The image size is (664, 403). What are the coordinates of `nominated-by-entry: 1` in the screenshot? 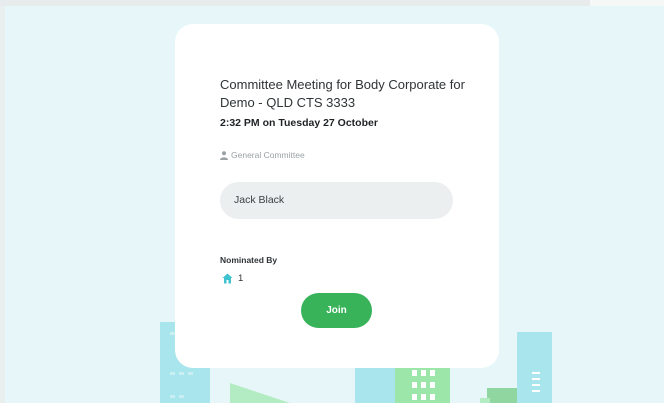 It's located at (232, 278).